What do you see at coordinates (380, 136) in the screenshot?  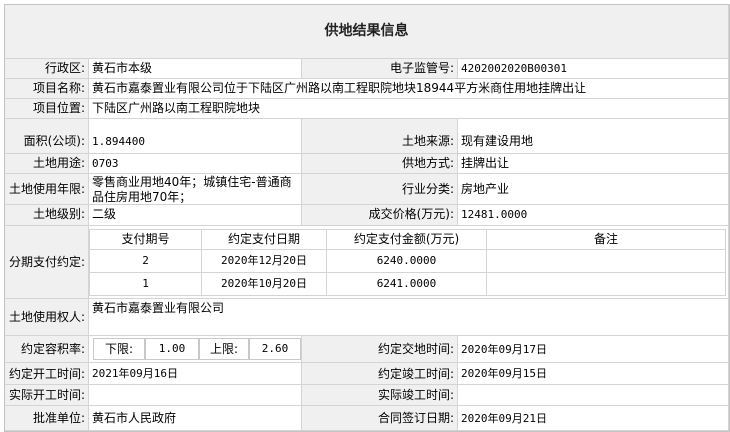 I see `land-source-label: 土地来源:` at bounding box center [380, 136].